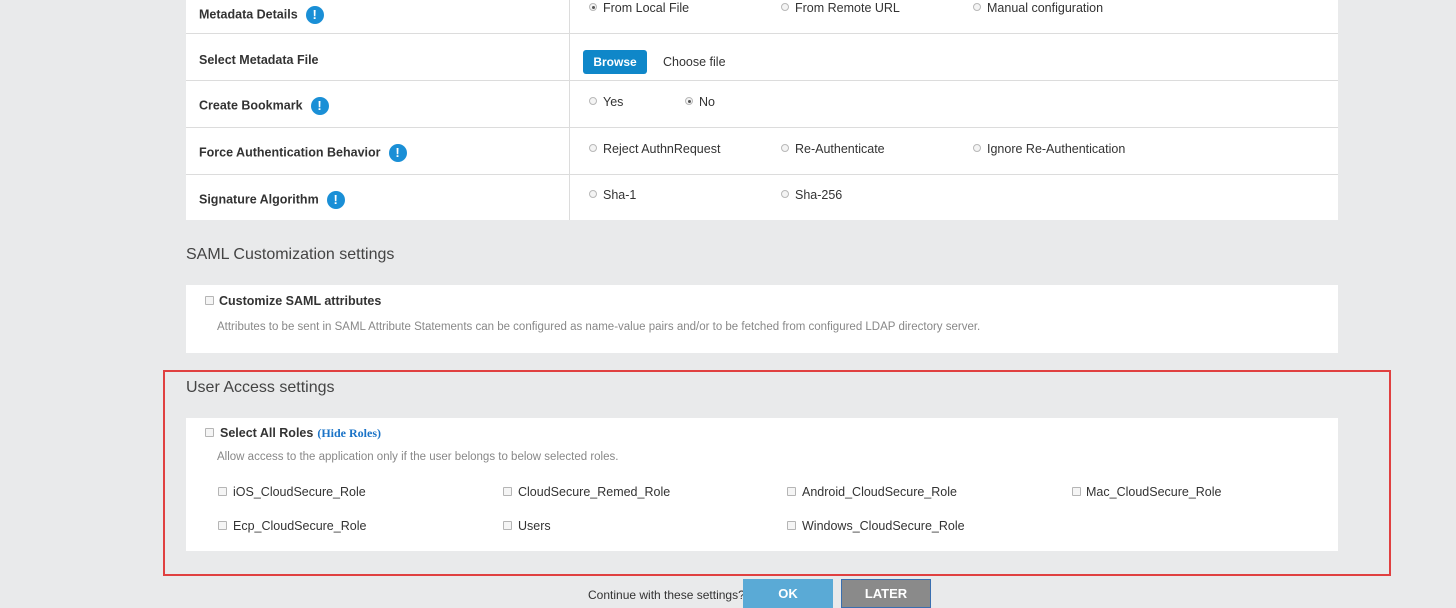 The image size is (1456, 608). Describe the element at coordinates (847, 8) in the screenshot. I see `option-from-remote-url: From Remote URL` at that location.